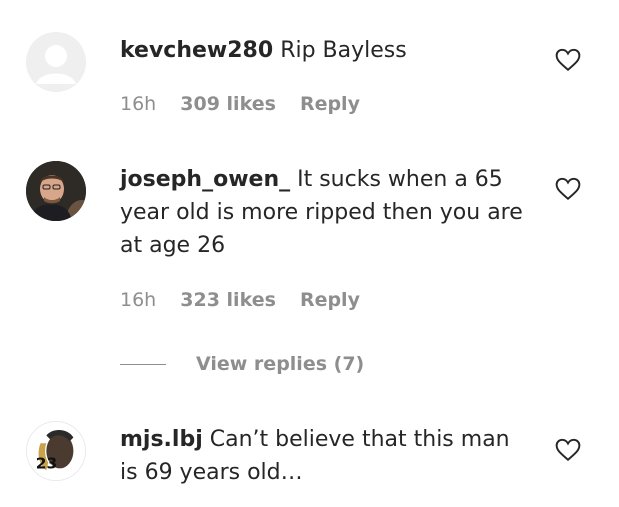 This screenshot has width=619, height=507. I want to click on comment-body: Rip Bayless, so click(343, 50).